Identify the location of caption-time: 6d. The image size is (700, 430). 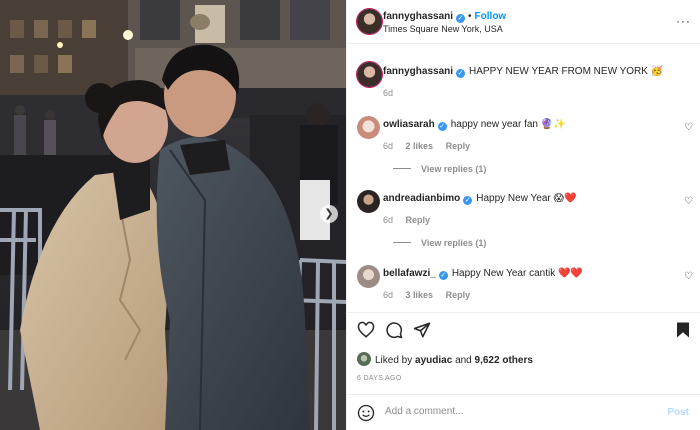
(388, 93).